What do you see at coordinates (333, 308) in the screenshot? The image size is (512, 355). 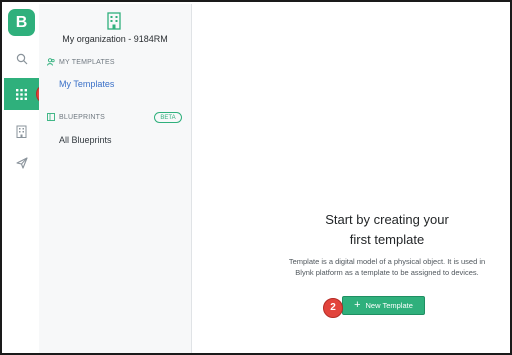 I see `step-badge-2: 2` at bounding box center [333, 308].